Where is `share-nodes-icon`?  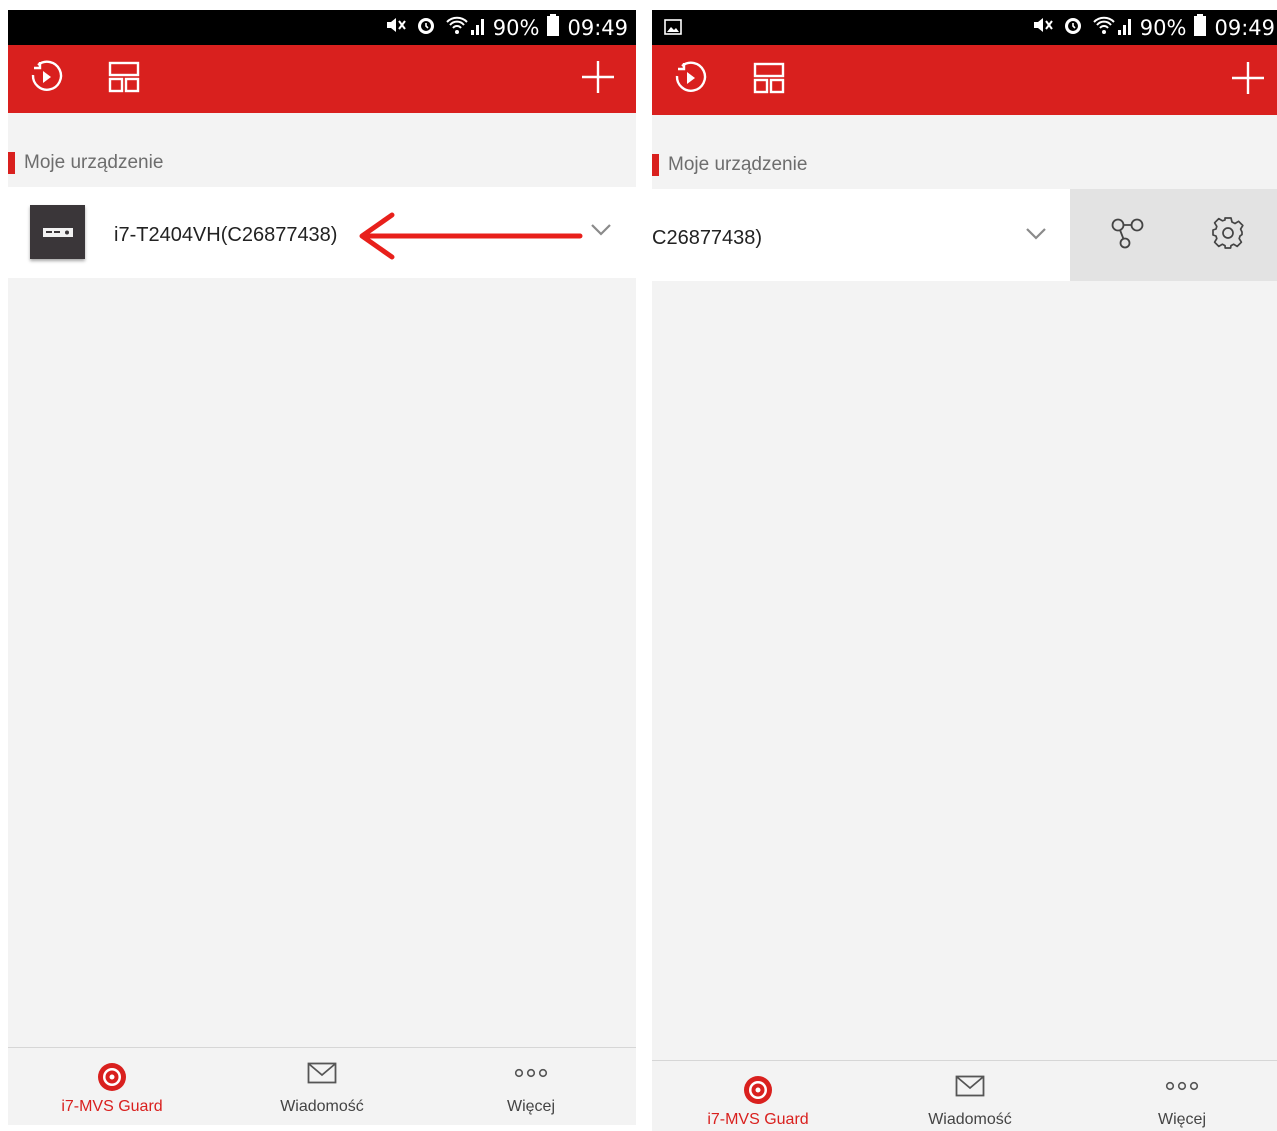 share-nodes-icon is located at coordinates (1127, 235).